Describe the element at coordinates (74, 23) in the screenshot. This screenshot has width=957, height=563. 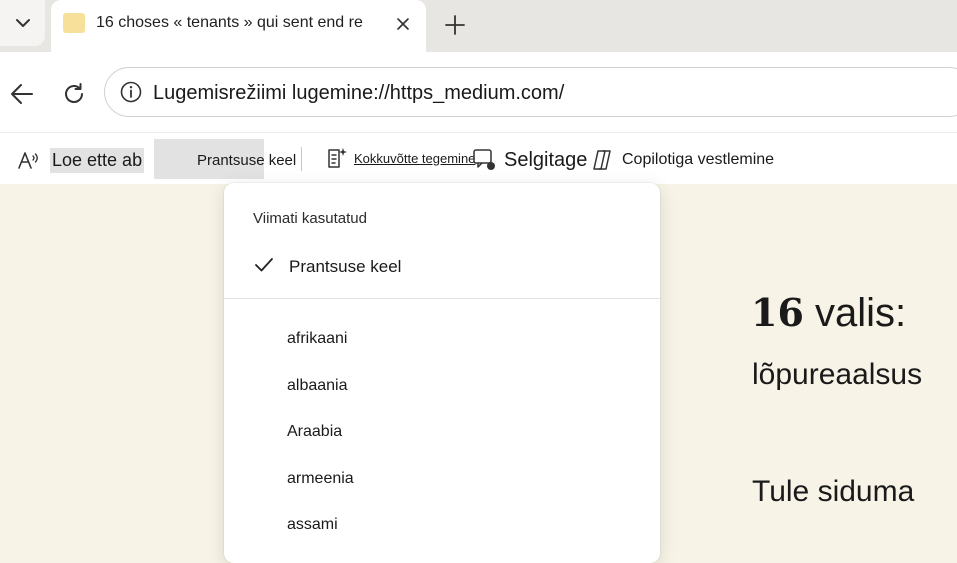
I see `favicon-icon` at that location.